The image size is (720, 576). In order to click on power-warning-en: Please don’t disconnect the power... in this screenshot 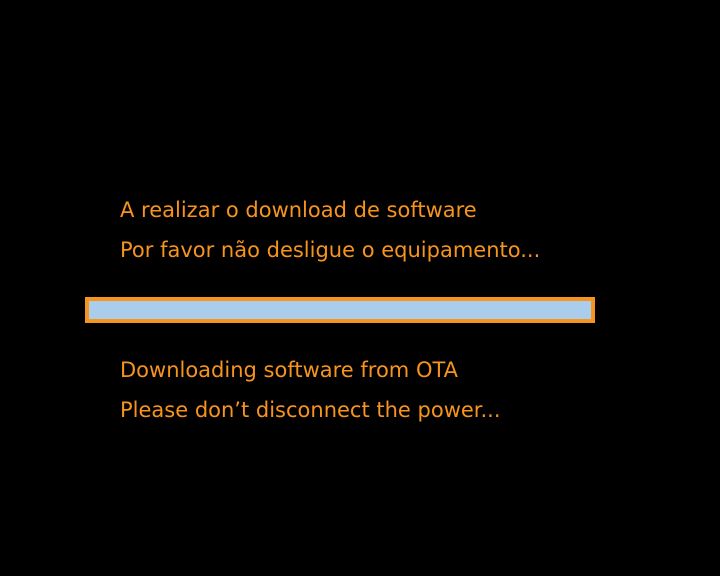, I will do `click(310, 410)`.